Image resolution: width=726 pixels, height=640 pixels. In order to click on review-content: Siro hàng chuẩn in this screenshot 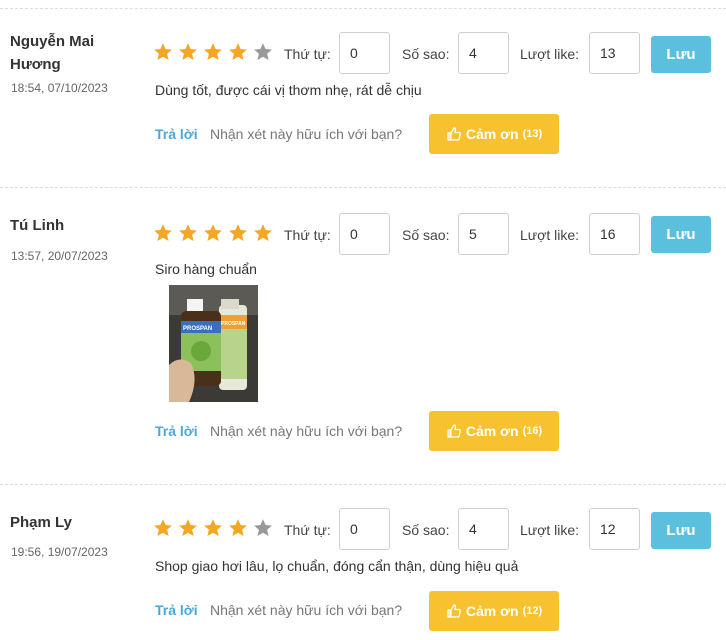, I will do `click(206, 269)`.